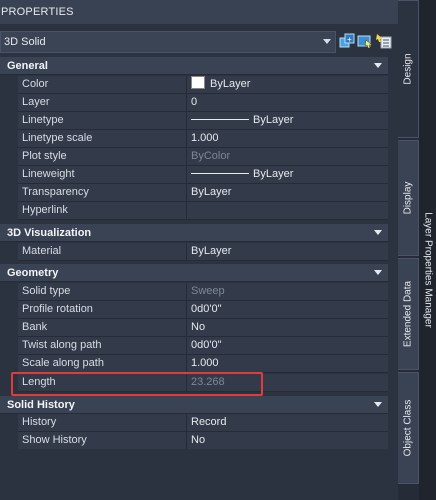 The image size is (436, 500). I want to click on prop-row-linetype-scale: Linetype scale 1.000, so click(194, 139).